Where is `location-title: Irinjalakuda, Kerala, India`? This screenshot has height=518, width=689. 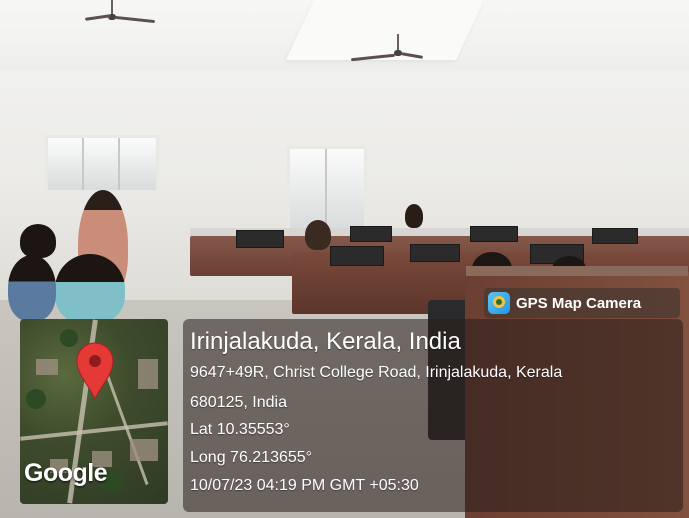
location-title: Irinjalakuda, Kerala, India is located at coordinates (325, 341).